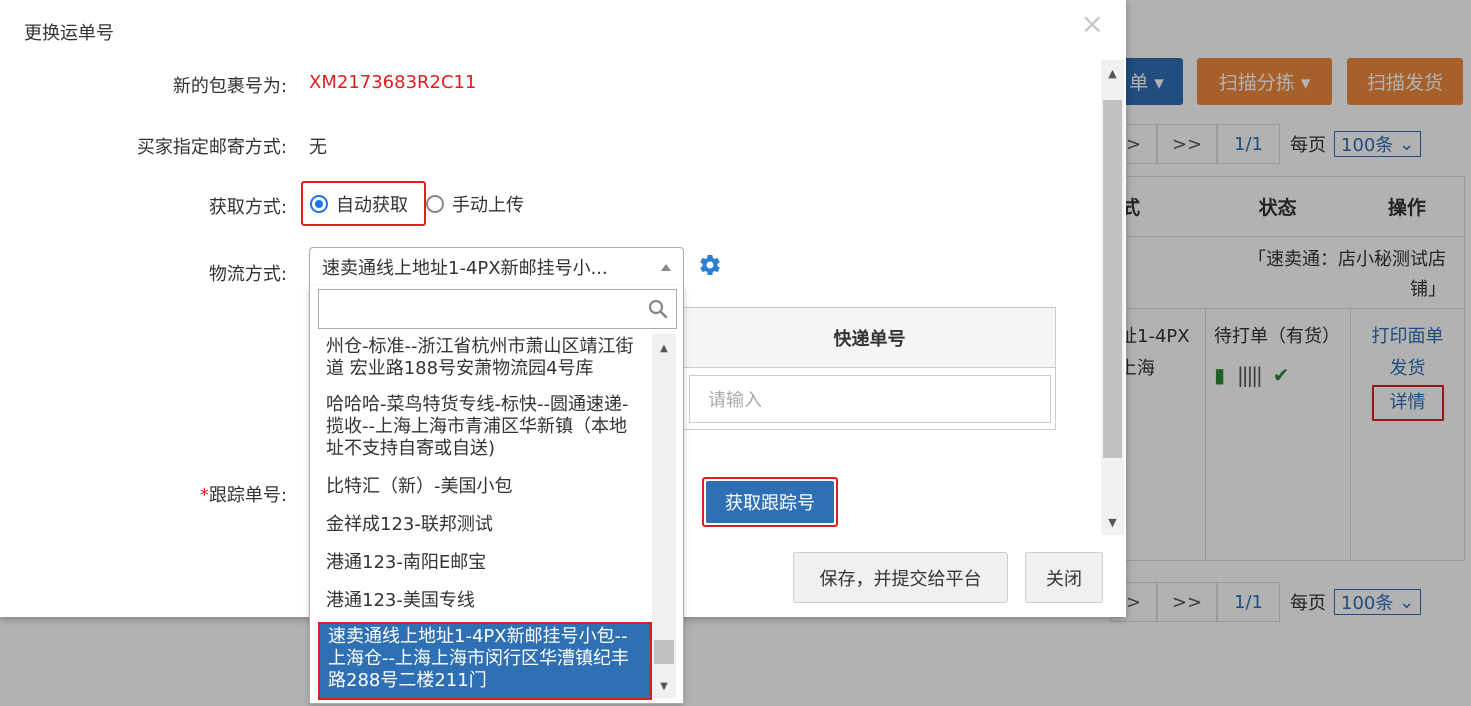  What do you see at coordinates (229, 86) in the screenshot?
I see `new-package-label: 新的包裹号为:` at bounding box center [229, 86].